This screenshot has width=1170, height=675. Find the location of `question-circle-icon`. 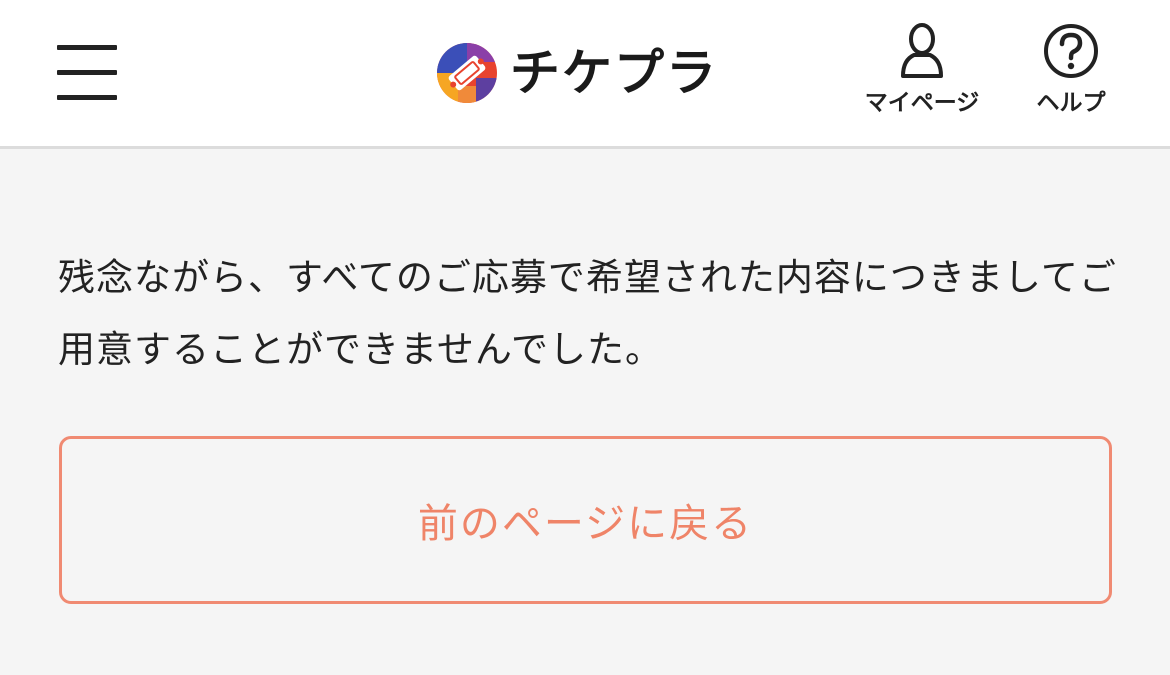

question-circle-icon is located at coordinates (1071, 51).